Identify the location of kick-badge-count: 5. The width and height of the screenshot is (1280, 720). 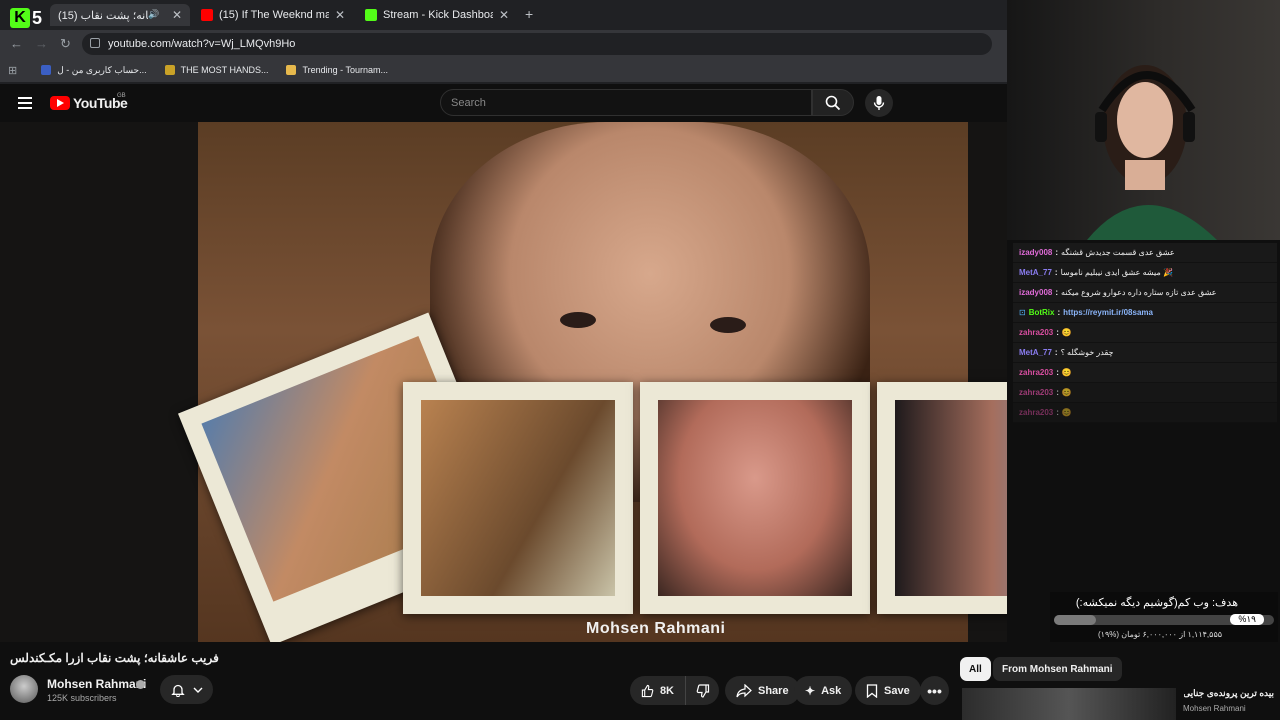
(37, 17).